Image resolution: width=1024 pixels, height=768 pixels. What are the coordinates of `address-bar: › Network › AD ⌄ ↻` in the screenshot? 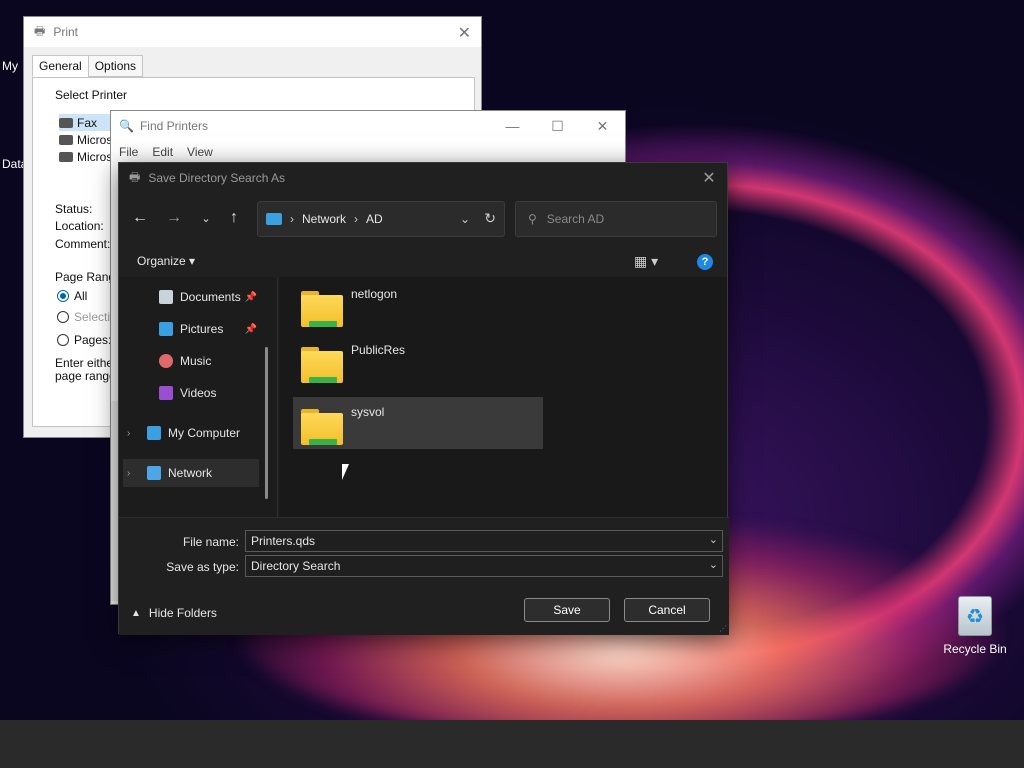 It's located at (381, 219).